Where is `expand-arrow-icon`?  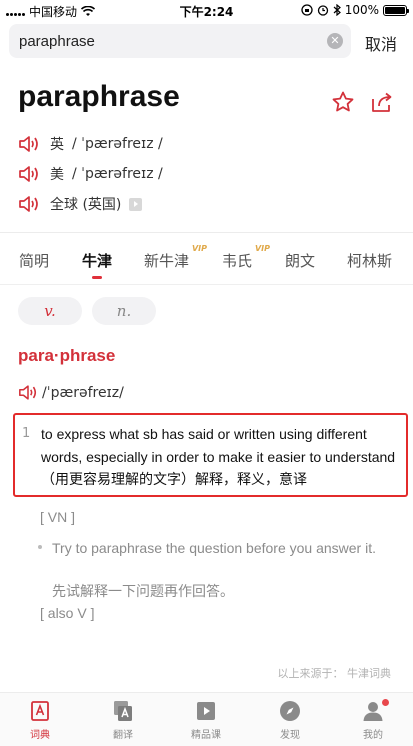
expand-arrow-icon is located at coordinates (136, 204).